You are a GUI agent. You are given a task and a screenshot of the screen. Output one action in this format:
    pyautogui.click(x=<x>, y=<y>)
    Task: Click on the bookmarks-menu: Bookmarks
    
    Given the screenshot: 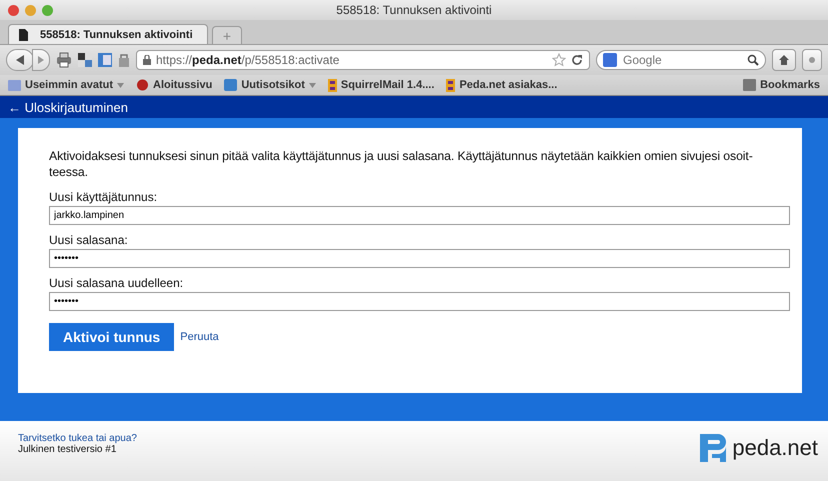 What is the action you would take?
    pyautogui.click(x=781, y=85)
    